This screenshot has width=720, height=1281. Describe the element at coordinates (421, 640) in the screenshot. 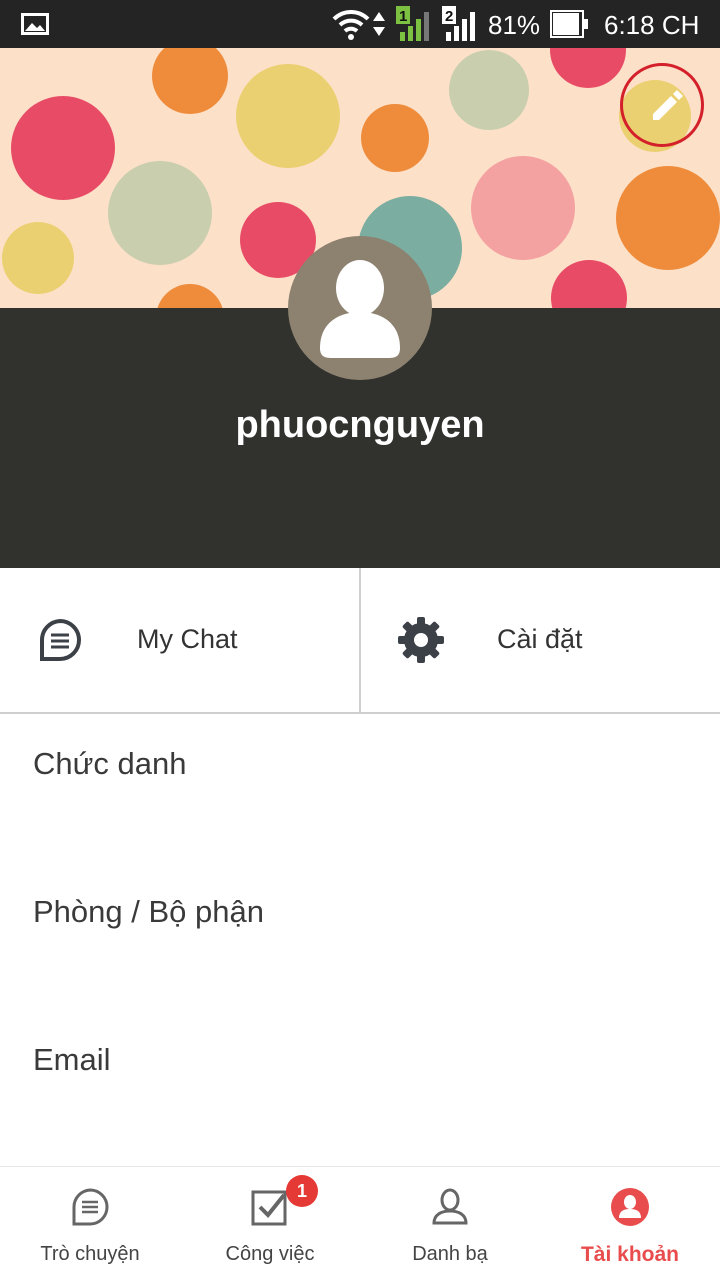

I see `gear-icon` at that location.